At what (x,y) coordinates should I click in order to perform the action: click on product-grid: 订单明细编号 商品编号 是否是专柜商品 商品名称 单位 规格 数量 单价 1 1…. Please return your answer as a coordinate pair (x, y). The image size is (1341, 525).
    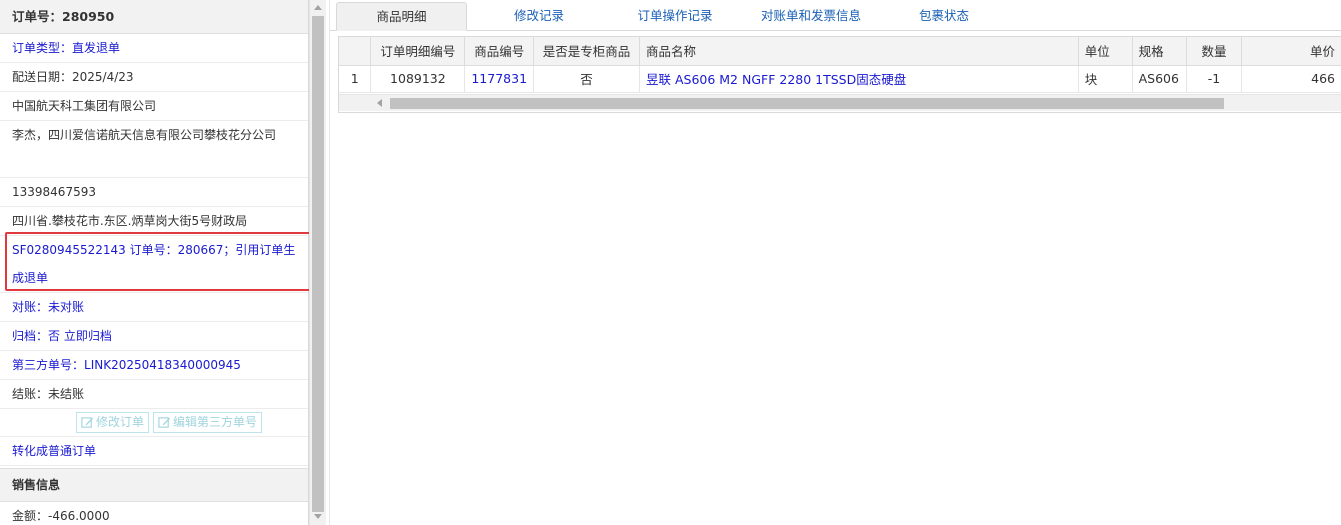
    Looking at the image, I should click on (839, 74).